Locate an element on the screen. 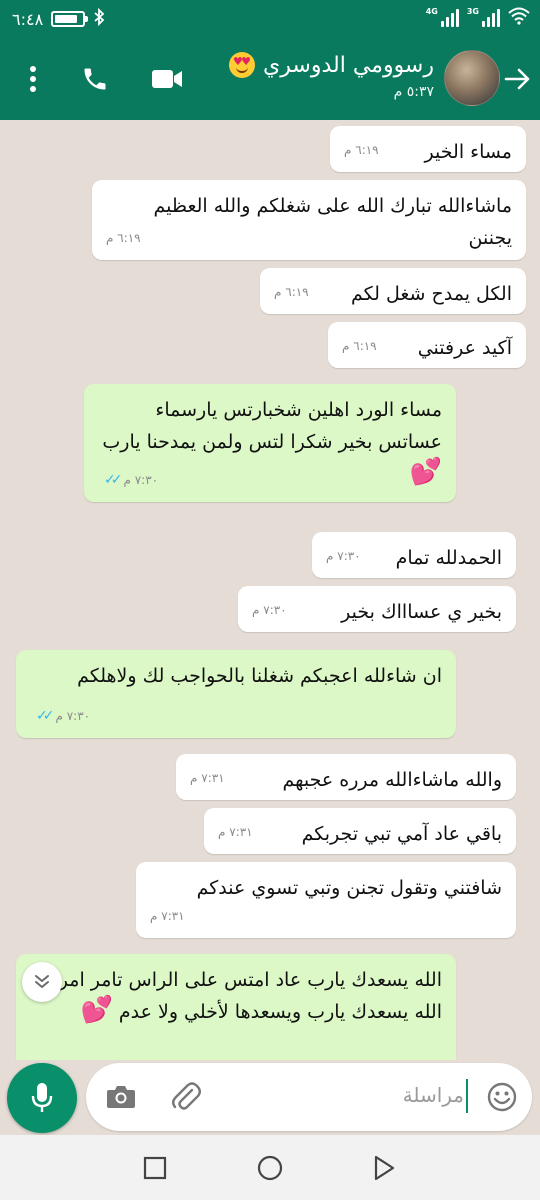 The height and width of the screenshot is (1200, 540). voice-message-button is located at coordinates (42, 1098).